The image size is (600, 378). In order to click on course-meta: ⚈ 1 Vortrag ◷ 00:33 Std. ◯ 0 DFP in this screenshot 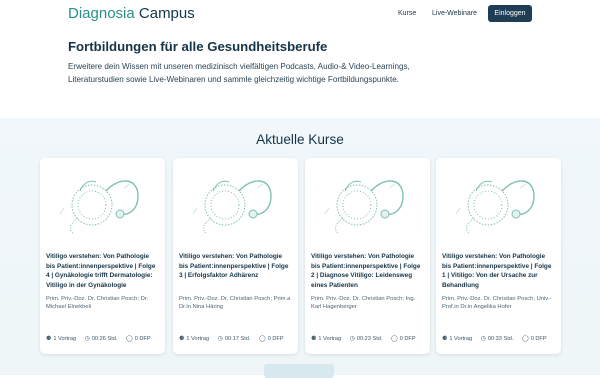, I will do `click(501, 338)`.